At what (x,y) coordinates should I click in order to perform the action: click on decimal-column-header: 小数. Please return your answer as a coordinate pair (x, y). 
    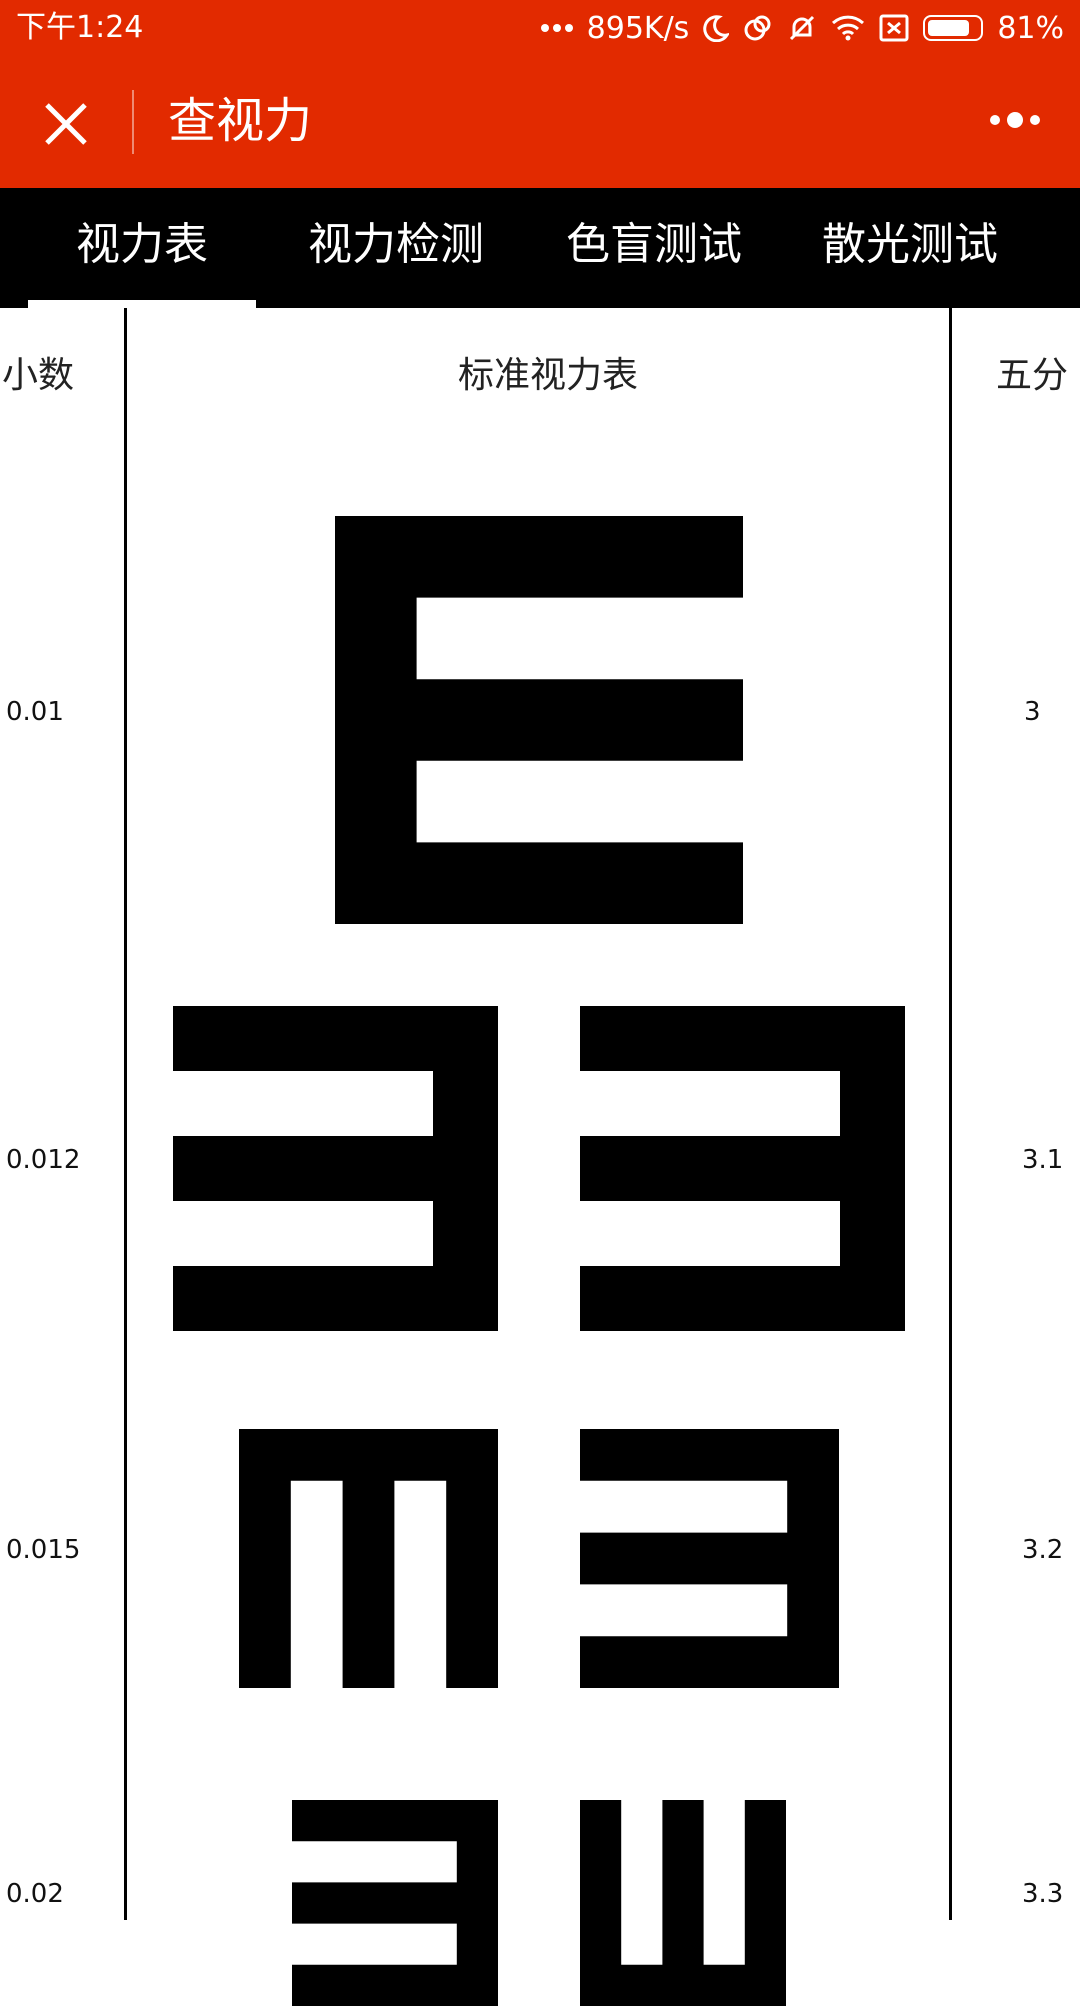
    Looking at the image, I should click on (38, 375).